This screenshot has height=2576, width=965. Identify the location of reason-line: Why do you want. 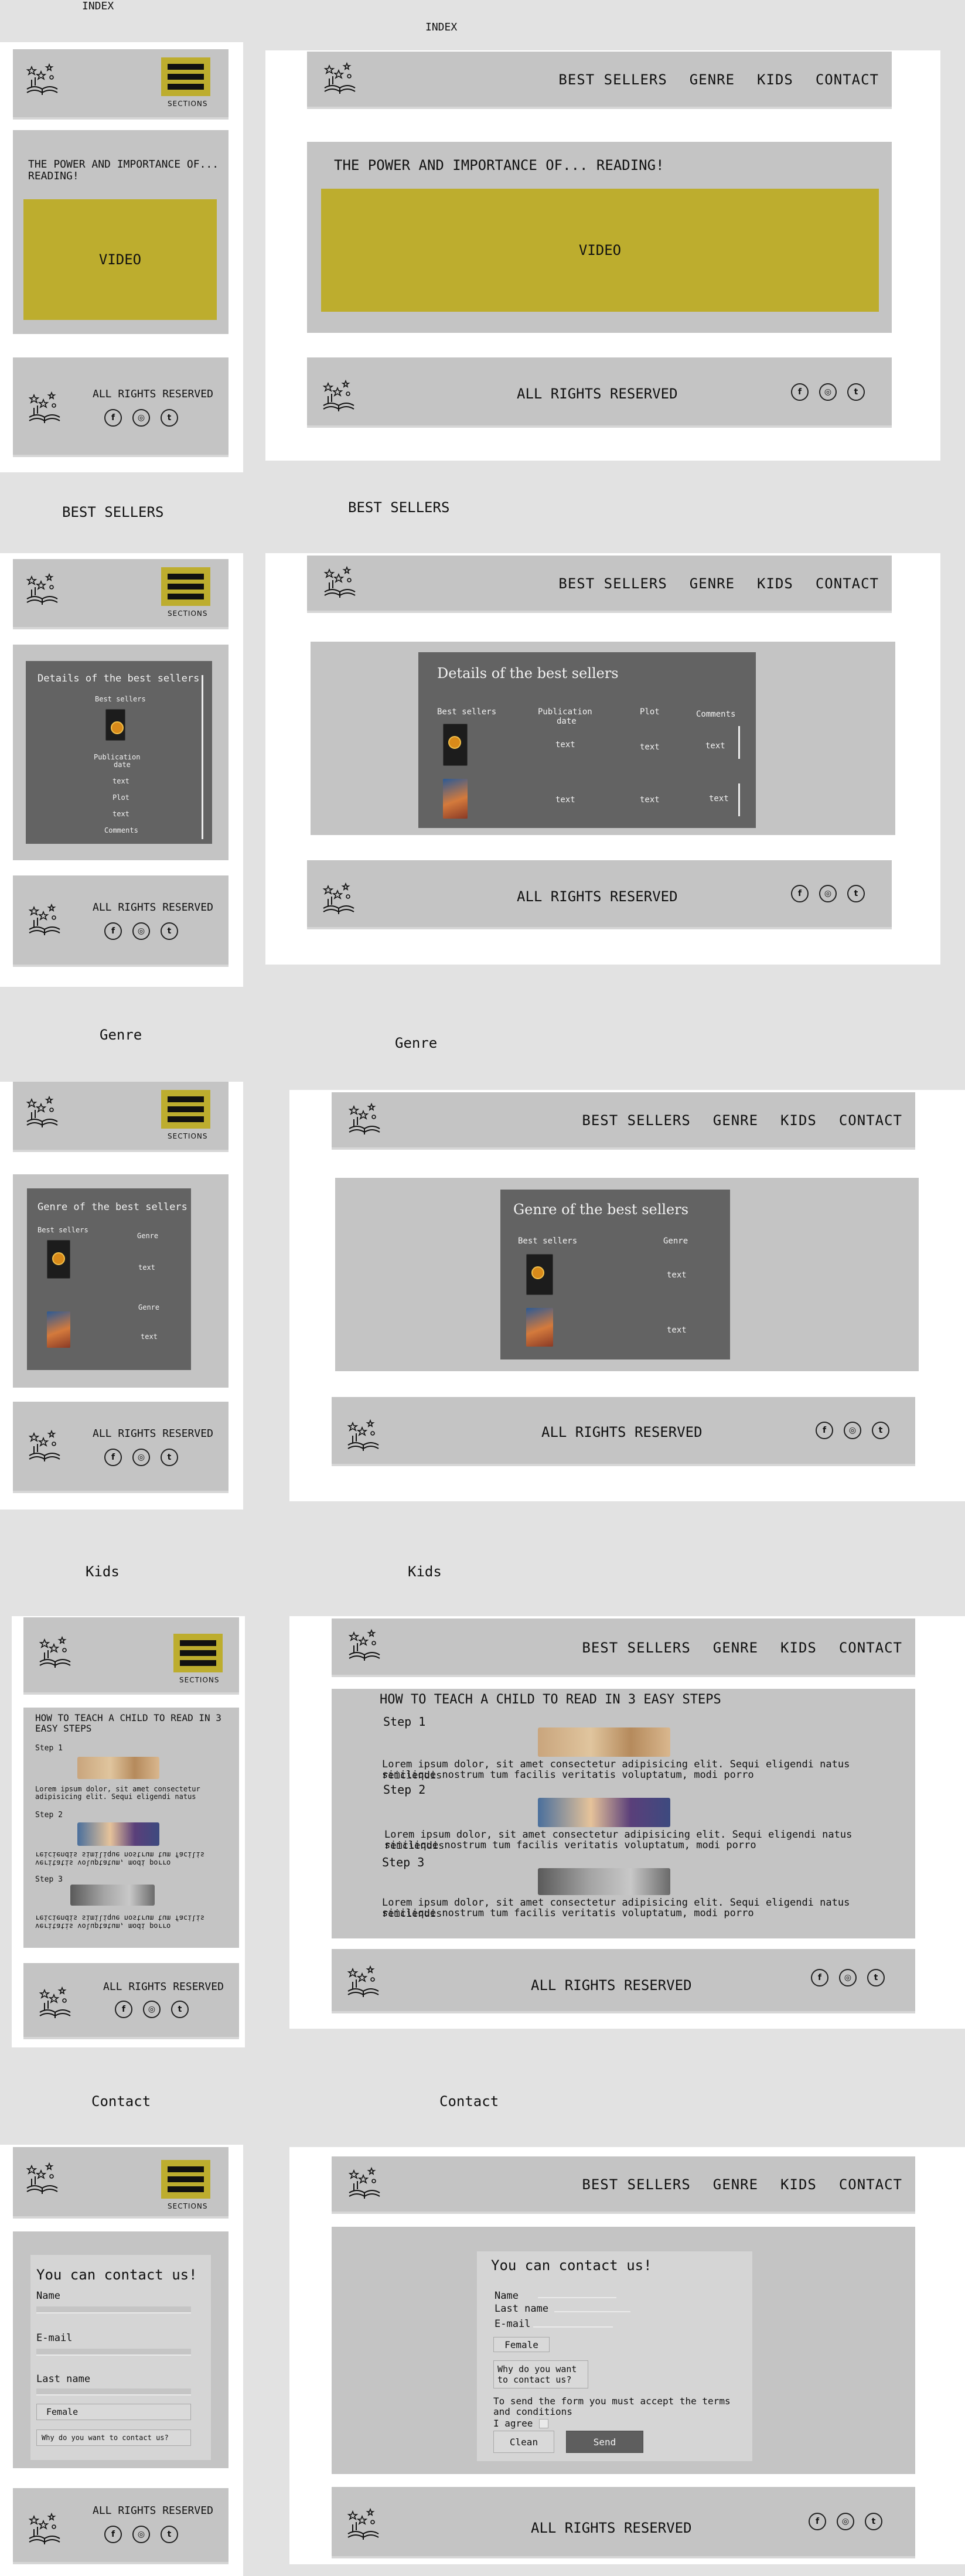
(537, 2369).